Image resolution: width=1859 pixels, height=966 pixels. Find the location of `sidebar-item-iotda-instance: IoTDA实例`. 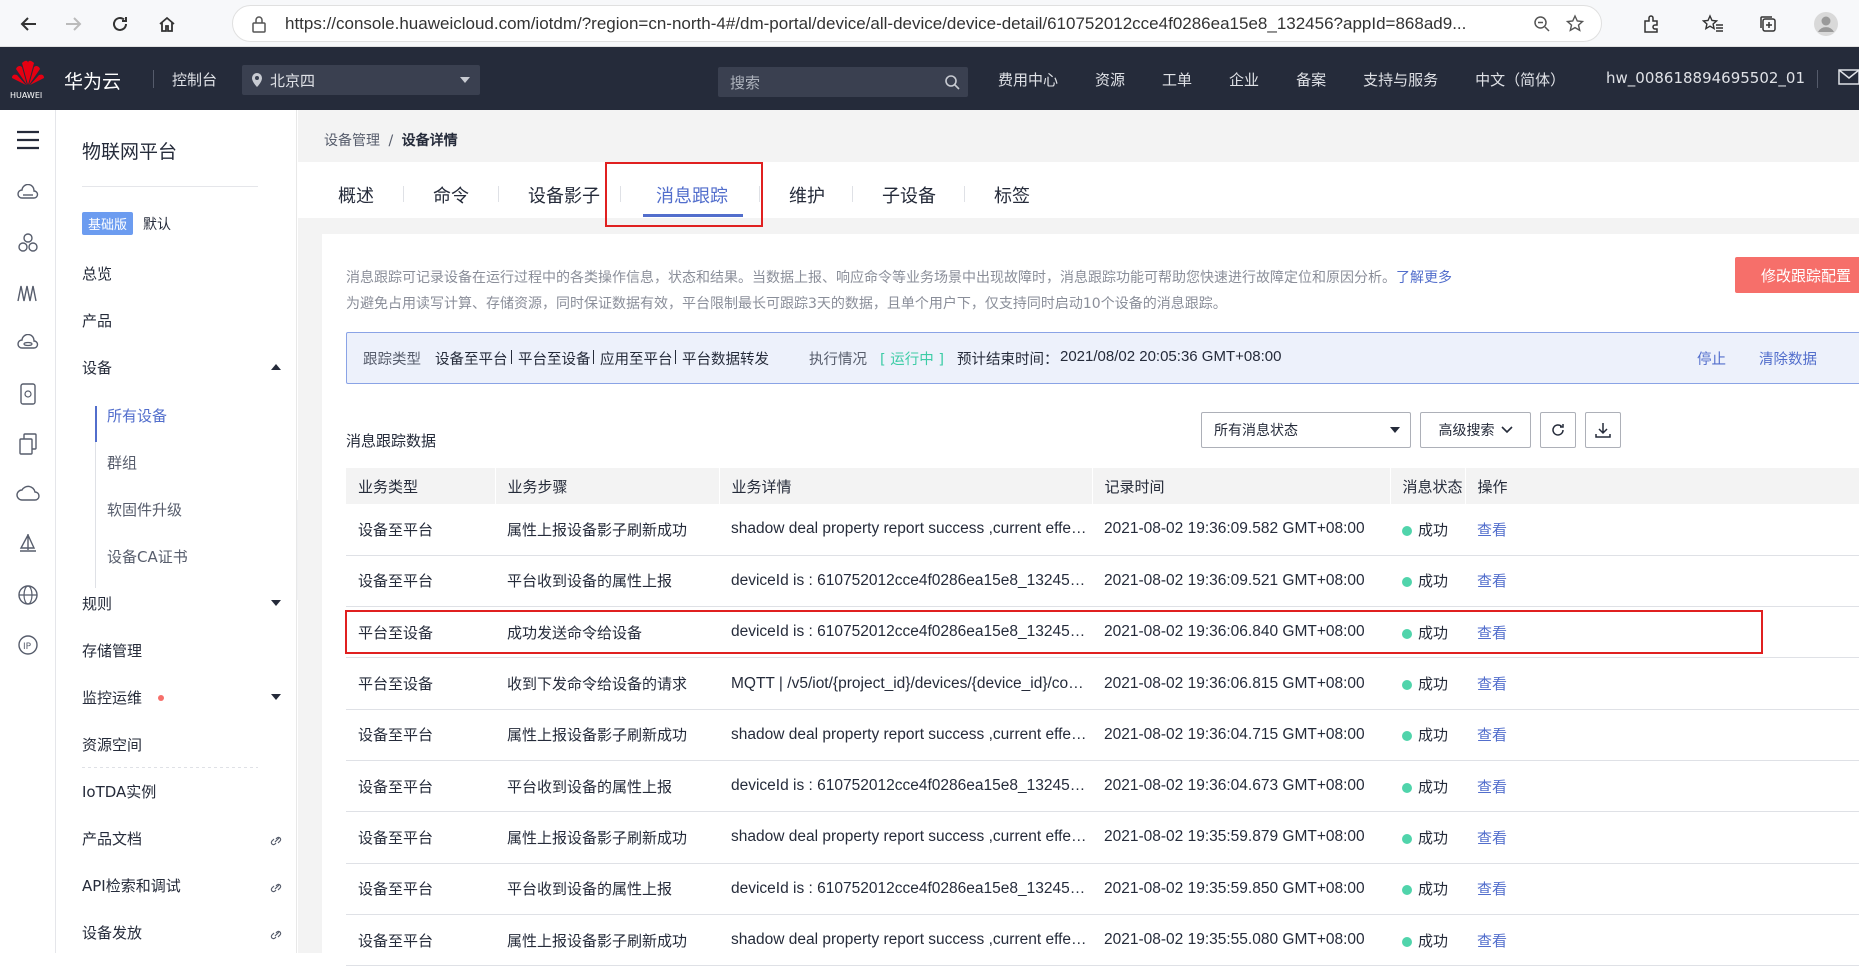

sidebar-item-iotda-instance: IoTDA实例 is located at coordinates (119, 791).